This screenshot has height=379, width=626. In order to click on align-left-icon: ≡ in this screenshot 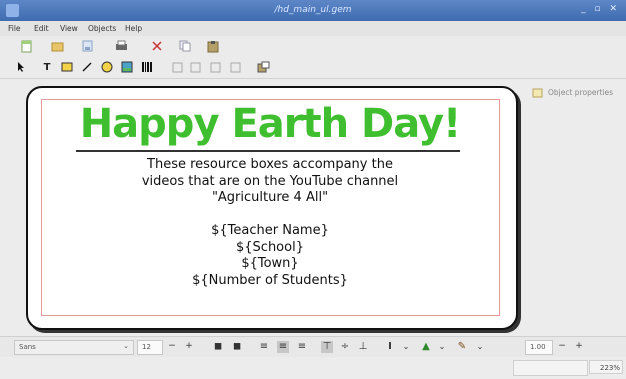, I will do `click(264, 347)`.